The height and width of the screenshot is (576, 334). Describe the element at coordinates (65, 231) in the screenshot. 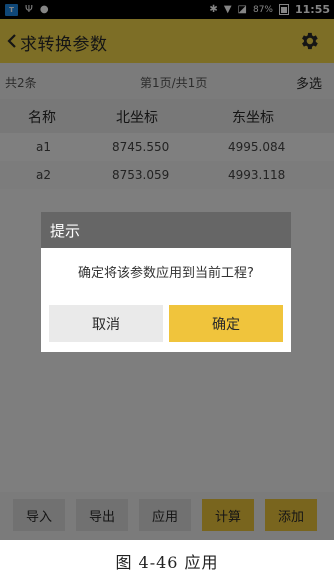

I see `dialog-title: 提示` at that location.